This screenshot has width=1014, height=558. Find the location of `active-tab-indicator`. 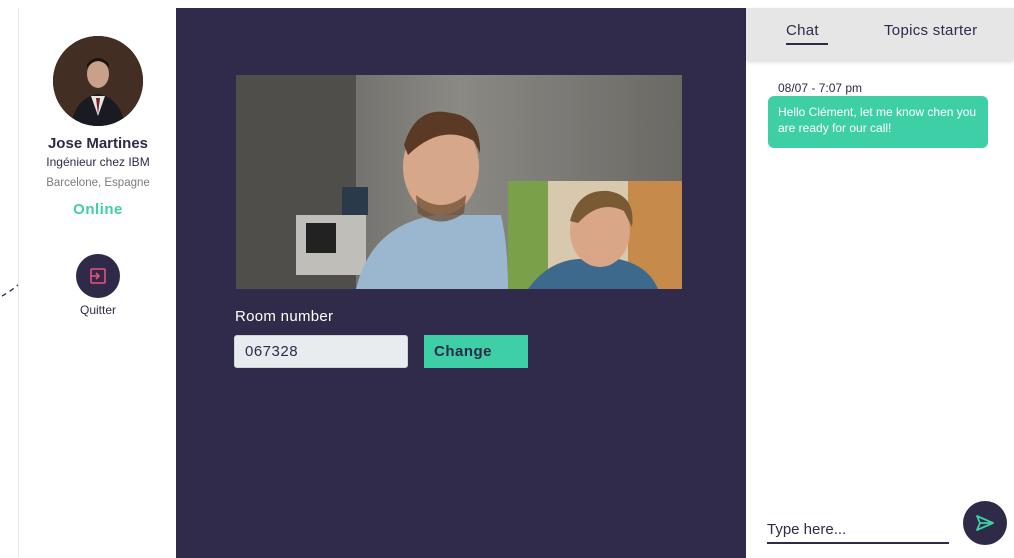

active-tab-indicator is located at coordinates (807, 44).